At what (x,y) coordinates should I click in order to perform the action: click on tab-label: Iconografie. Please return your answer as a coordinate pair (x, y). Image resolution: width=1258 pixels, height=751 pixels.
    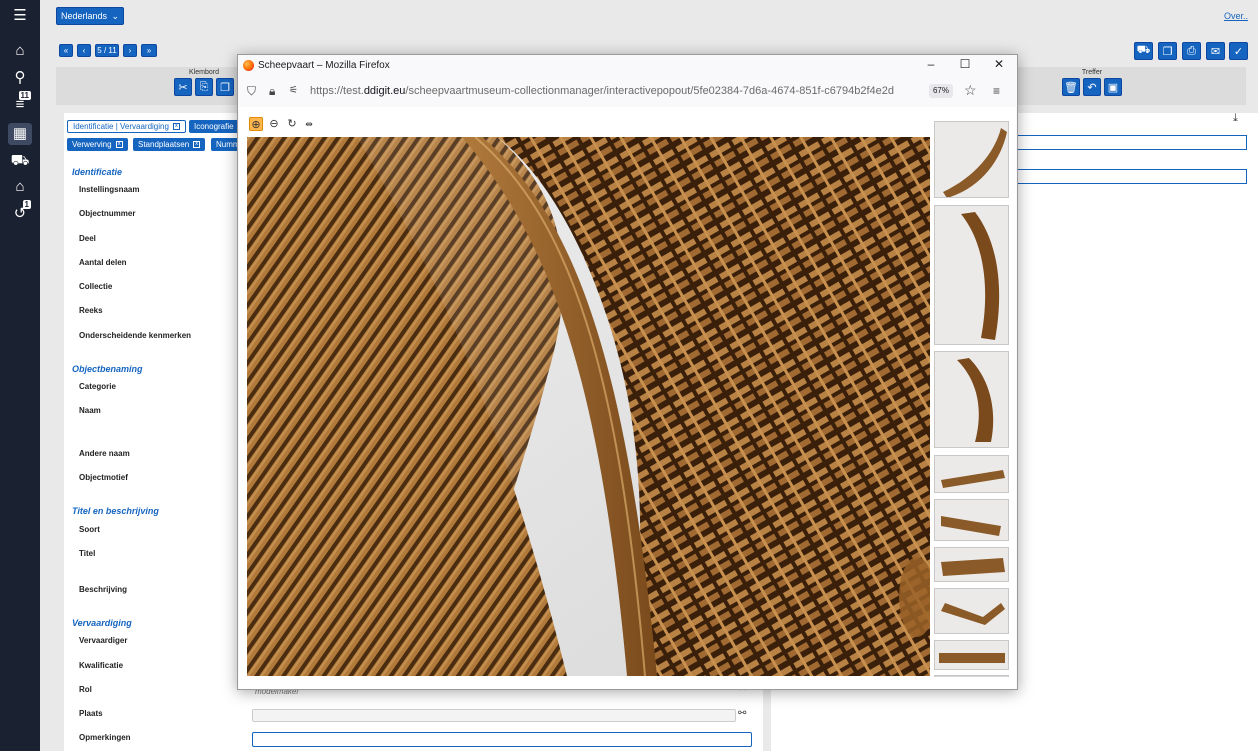
    Looking at the image, I should click on (214, 126).